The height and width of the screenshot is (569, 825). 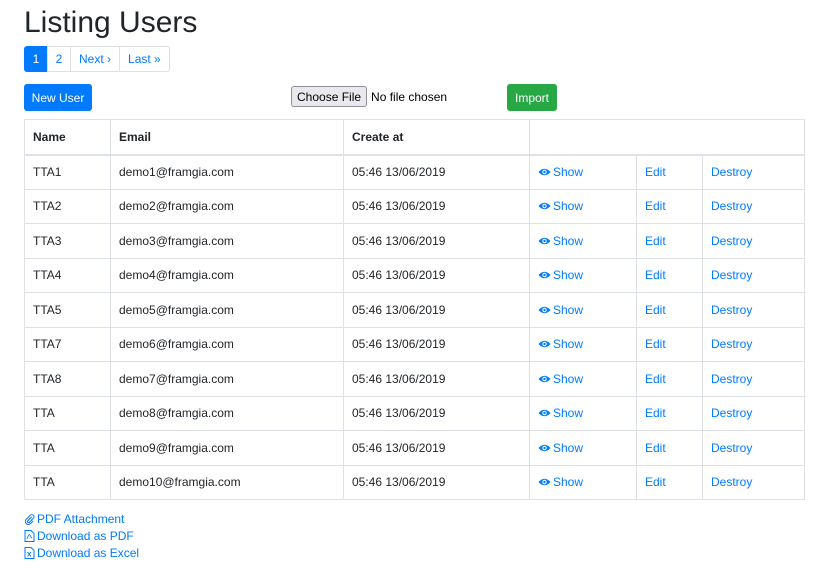 What do you see at coordinates (59, 59) in the screenshot?
I see `page-2-link: 2` at bounding box center [59, 59].